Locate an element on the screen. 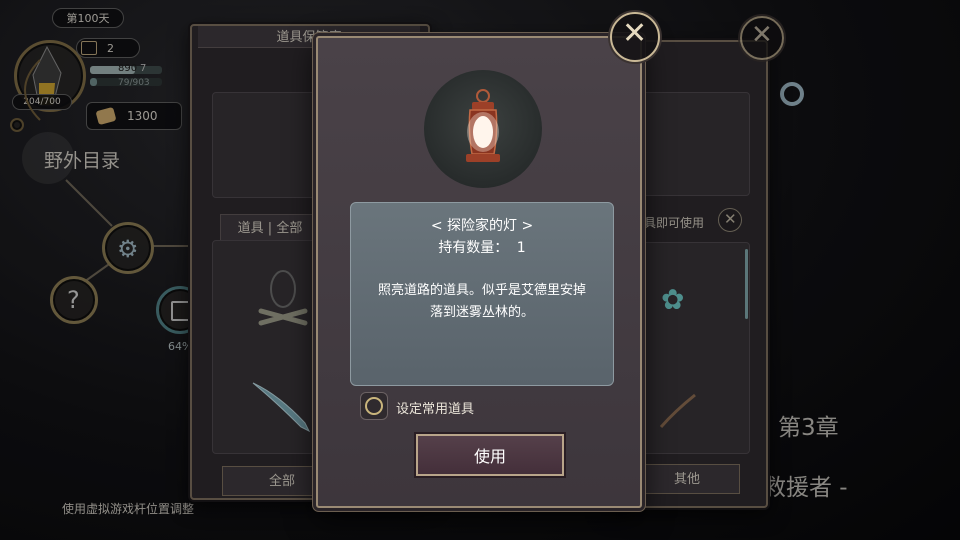  modal-close-button: ✕ is located at coordinates (635, 37).